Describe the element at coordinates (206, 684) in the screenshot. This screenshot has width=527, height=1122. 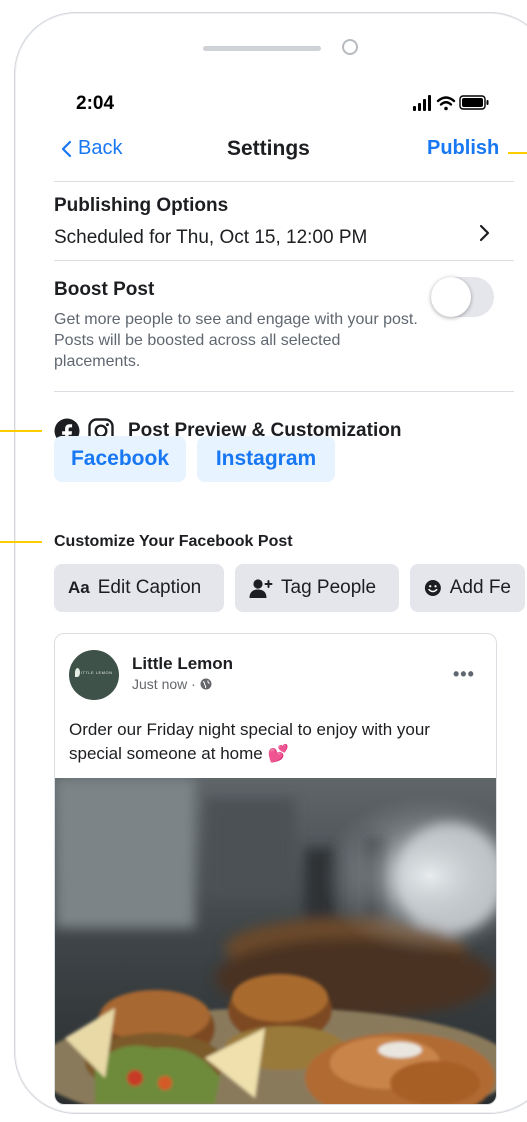
I see `globe-icon` at that location.